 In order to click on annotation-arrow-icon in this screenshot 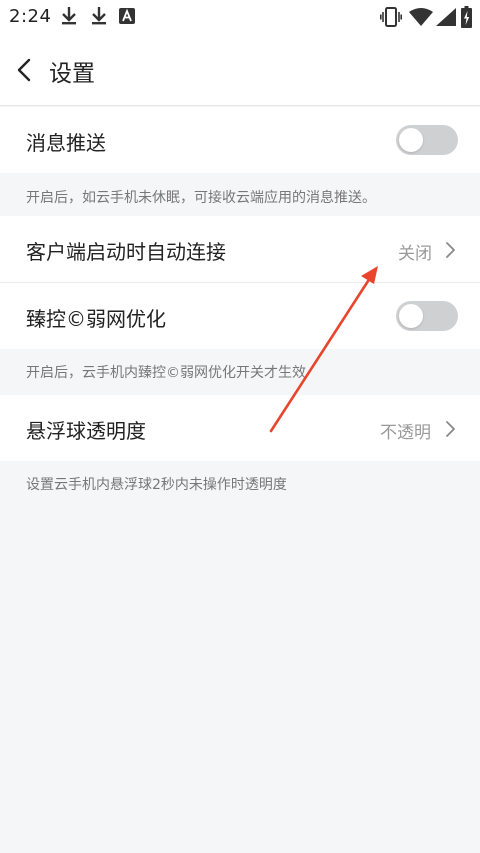, I will do `click(323, 349)`.